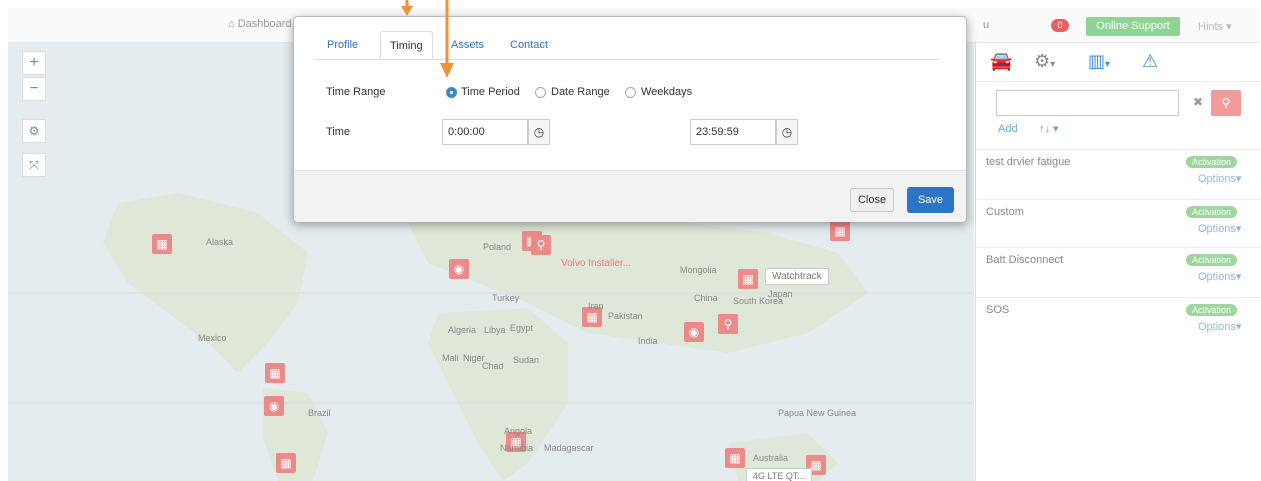 The image size is (1261, 481). Describe the element at coordinates (338, 132) in the screenshot. I see `time-label: Time` at that location.